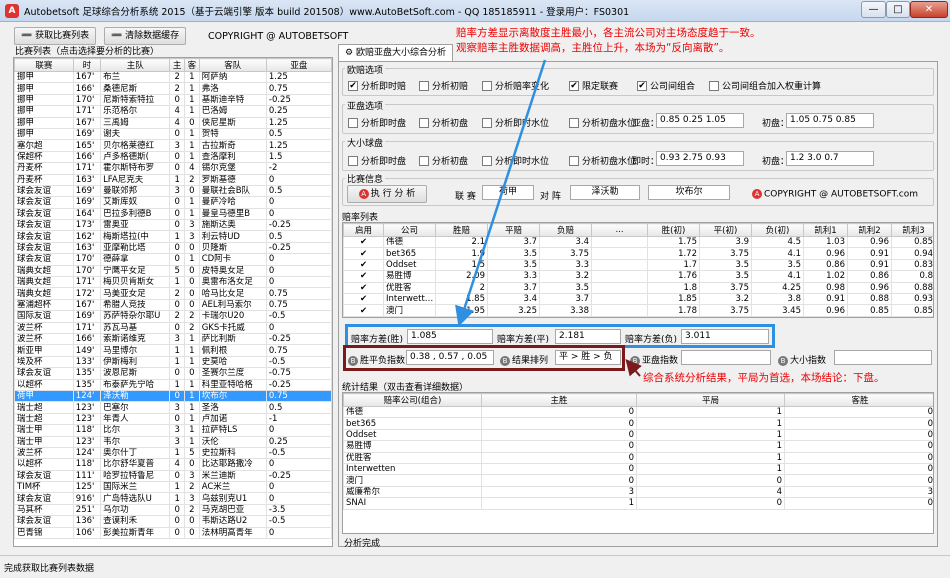 This screenshot has width=950, height=578. Describe the element at coordinates (912, 230) in the screenshot. I see `odds-col-header: 凯利3` at that location.